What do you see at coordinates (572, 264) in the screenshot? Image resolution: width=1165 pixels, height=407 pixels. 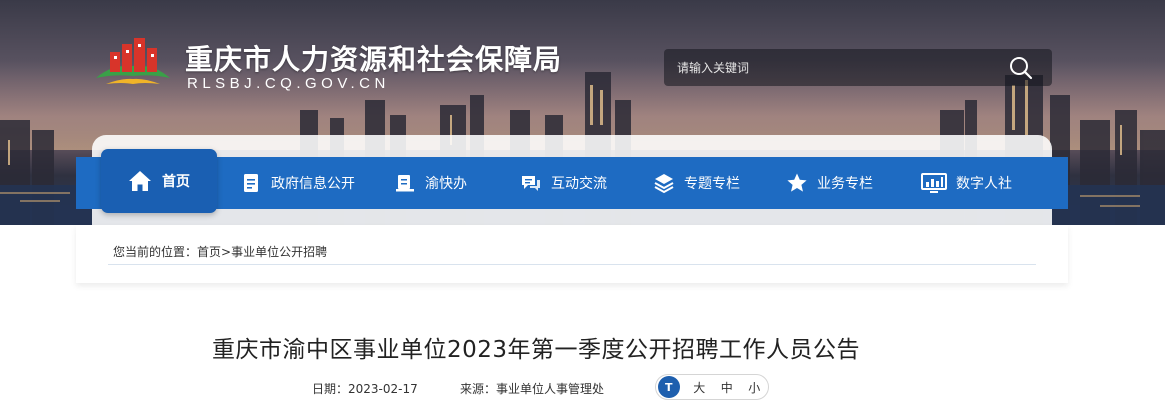 I see `breadcrumb-divider` at bounding box center [572, 264].